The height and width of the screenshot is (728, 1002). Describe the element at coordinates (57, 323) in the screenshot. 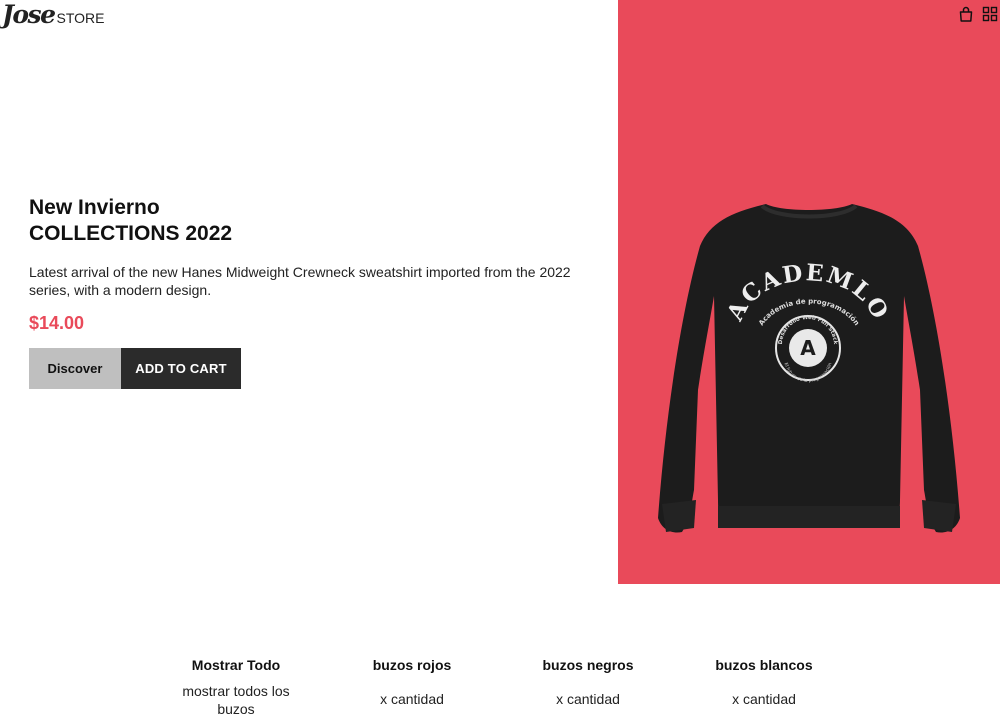

I see `product-price: $14.00` at that location.